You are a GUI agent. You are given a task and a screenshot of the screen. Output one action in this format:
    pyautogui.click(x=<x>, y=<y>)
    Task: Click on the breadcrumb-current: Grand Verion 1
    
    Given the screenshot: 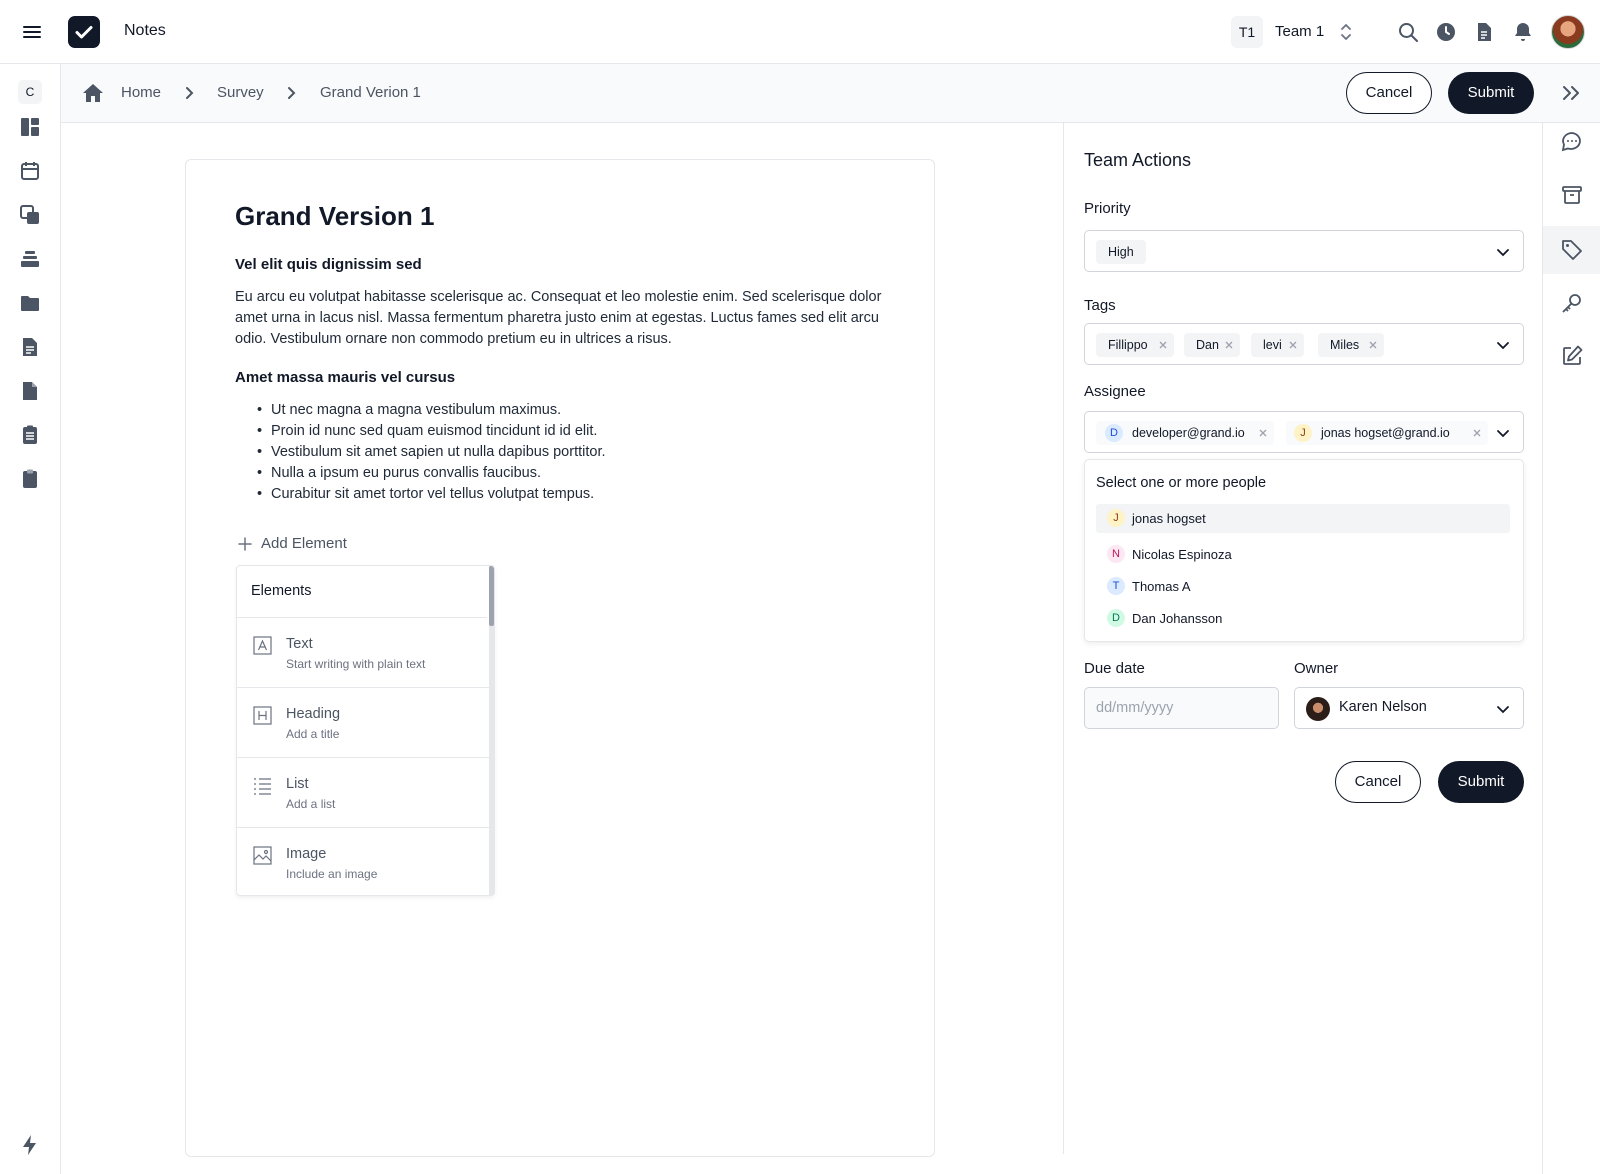 What is the action you would take?
    pyautogui.click(x=370, y=92)
    